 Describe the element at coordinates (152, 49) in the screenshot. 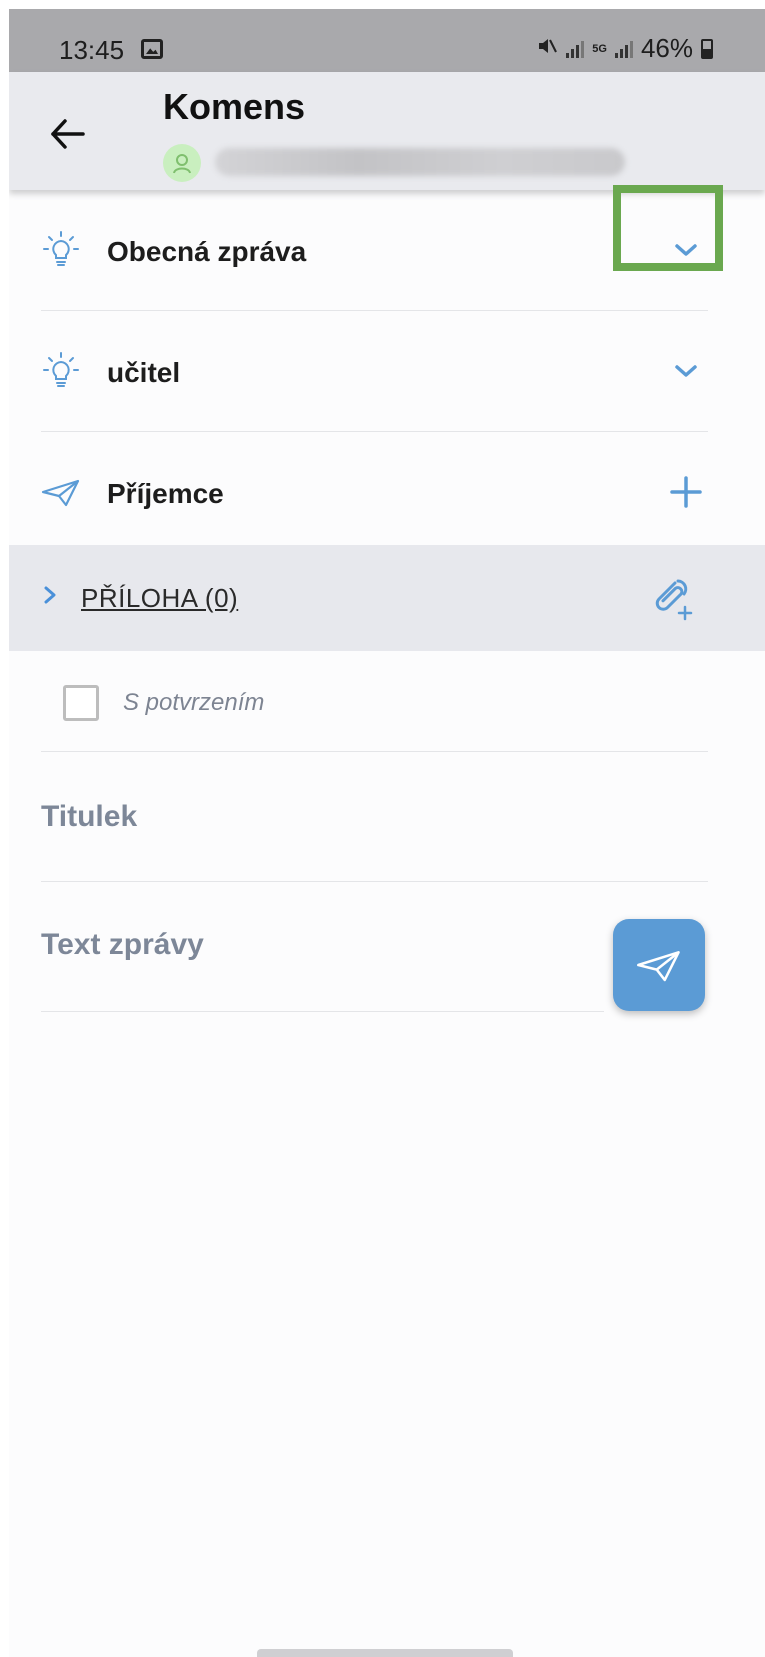

I see `gallery-notification-icon` at that location.